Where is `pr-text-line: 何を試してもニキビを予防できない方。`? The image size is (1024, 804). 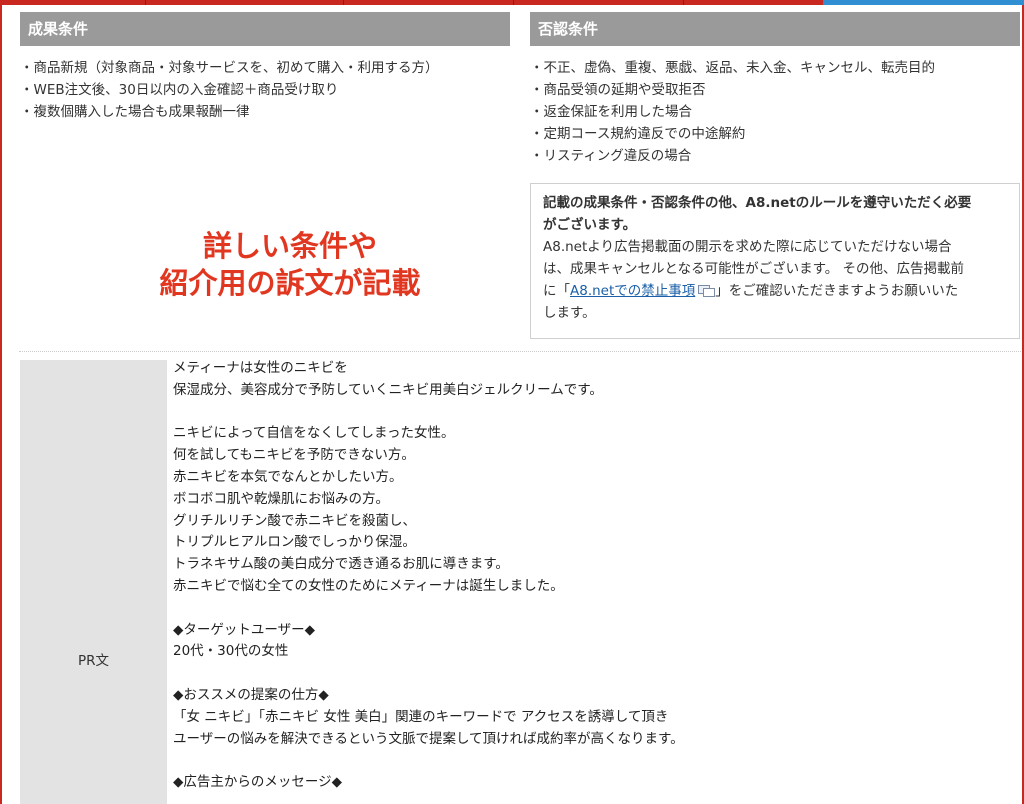
pr-text-line: 何を試してもニキビを予防できない方。 is located at coordinates (294, 455).